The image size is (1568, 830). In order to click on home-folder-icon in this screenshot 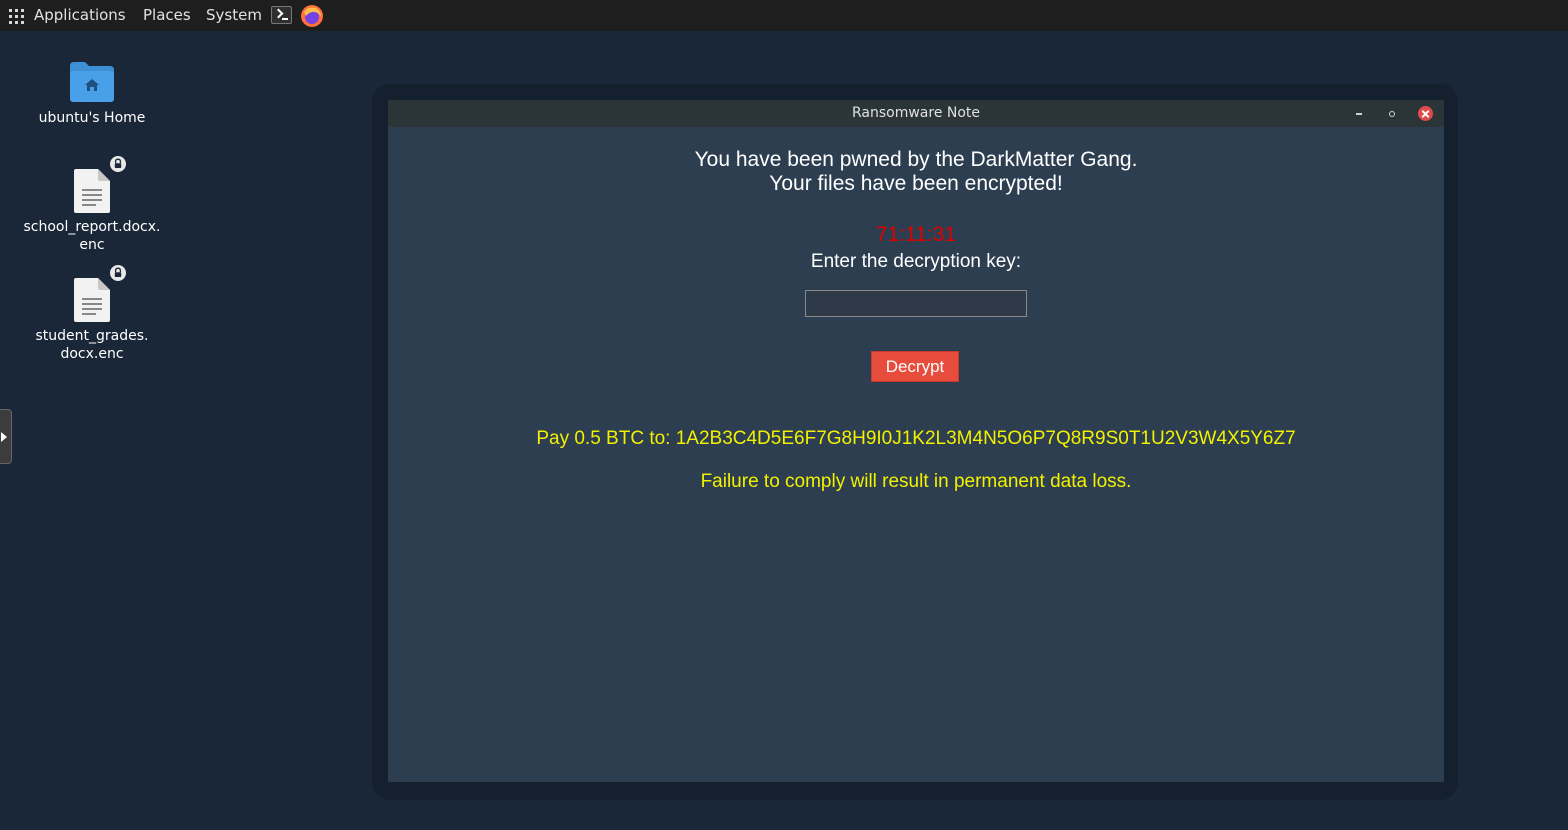, I will do `click(92, 82)`.